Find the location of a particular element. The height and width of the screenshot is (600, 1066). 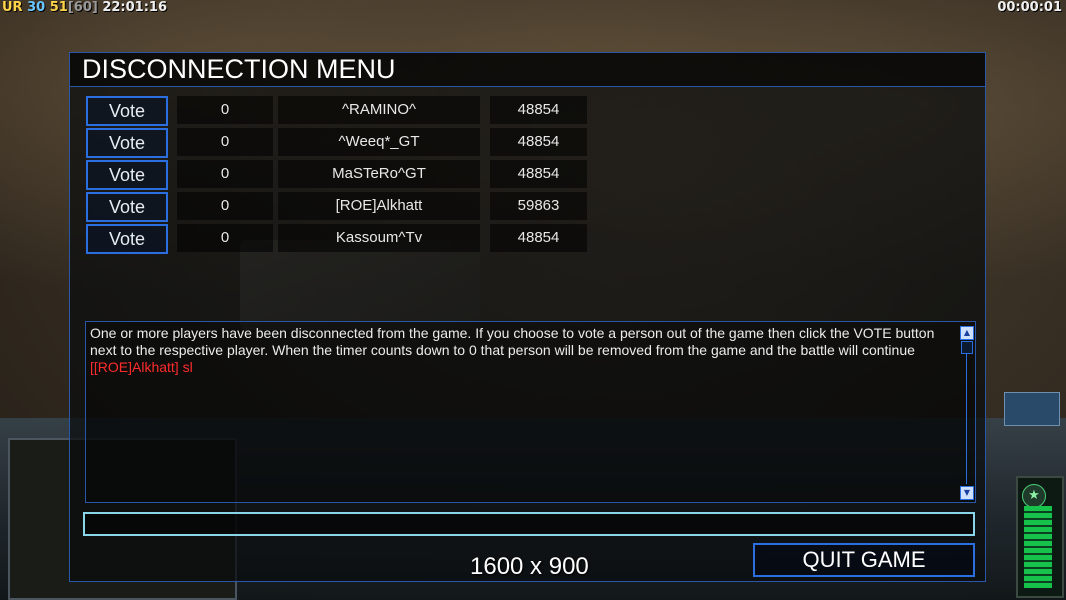

scroll-track is located at coordinates (966, 419).